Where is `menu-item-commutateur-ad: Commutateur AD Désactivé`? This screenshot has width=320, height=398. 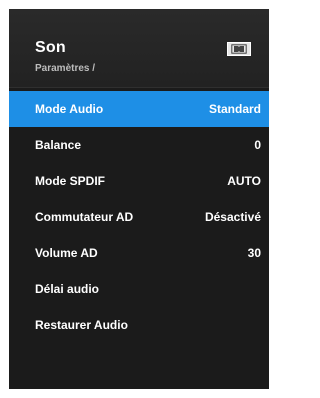 menu-item-commutateur-ad: Commutateur AD Désactivé is located at coordinates (139, 217).